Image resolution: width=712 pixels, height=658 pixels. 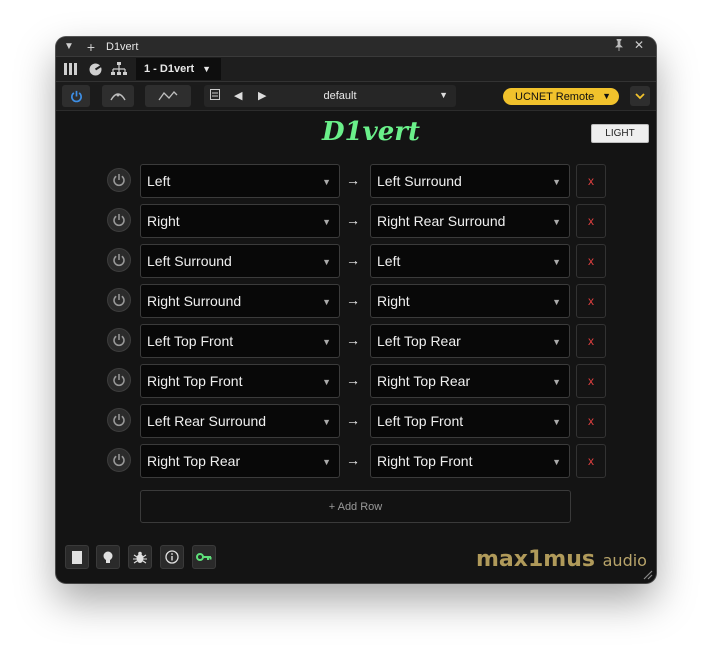 What do you see at coordinates (393, 301) in the screenshot?
I see `destination-channel-label: Right` at bounding box center [393, 301].